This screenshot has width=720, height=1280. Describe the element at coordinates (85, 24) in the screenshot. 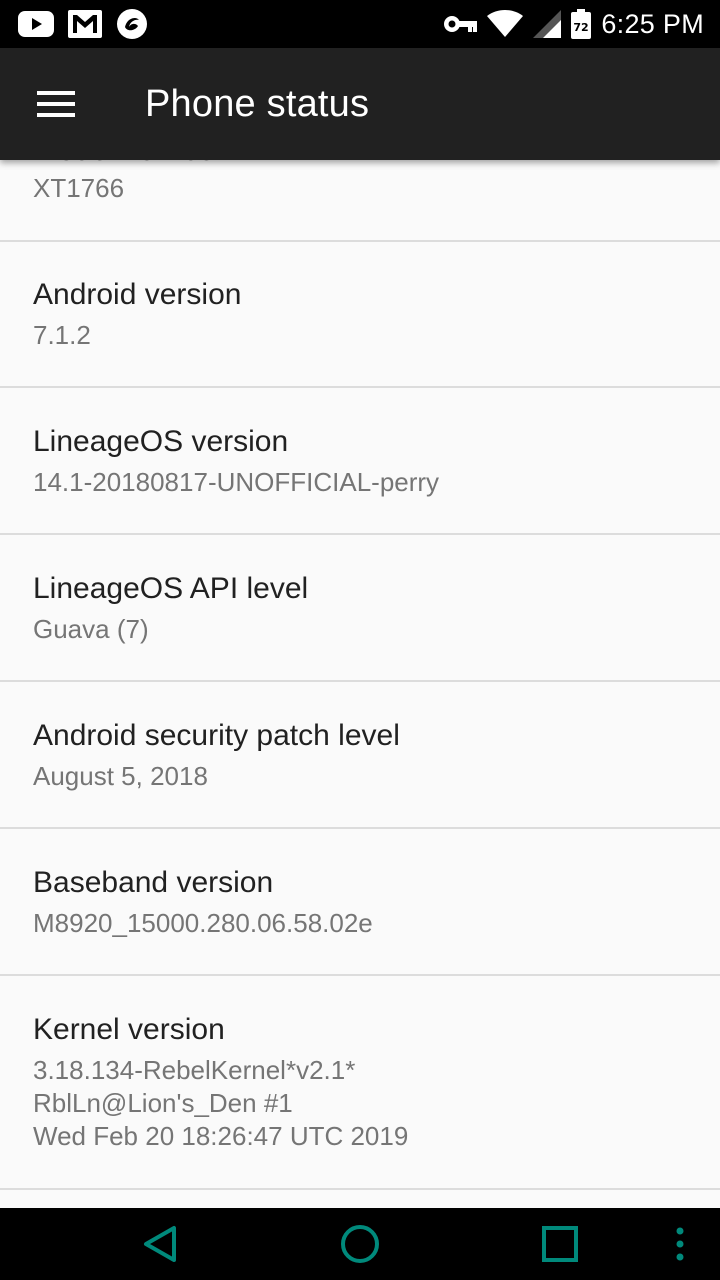

I see `gmail-icon` at that location.